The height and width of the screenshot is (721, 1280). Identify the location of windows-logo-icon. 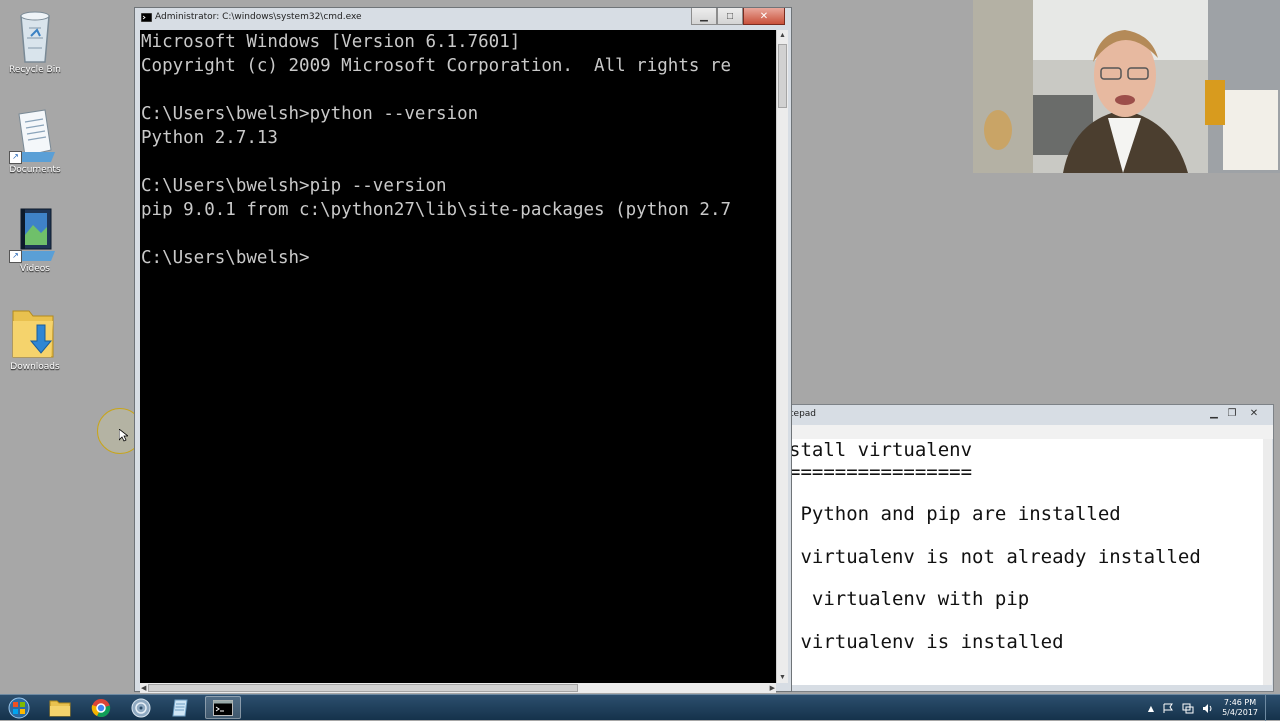
(19, 707).